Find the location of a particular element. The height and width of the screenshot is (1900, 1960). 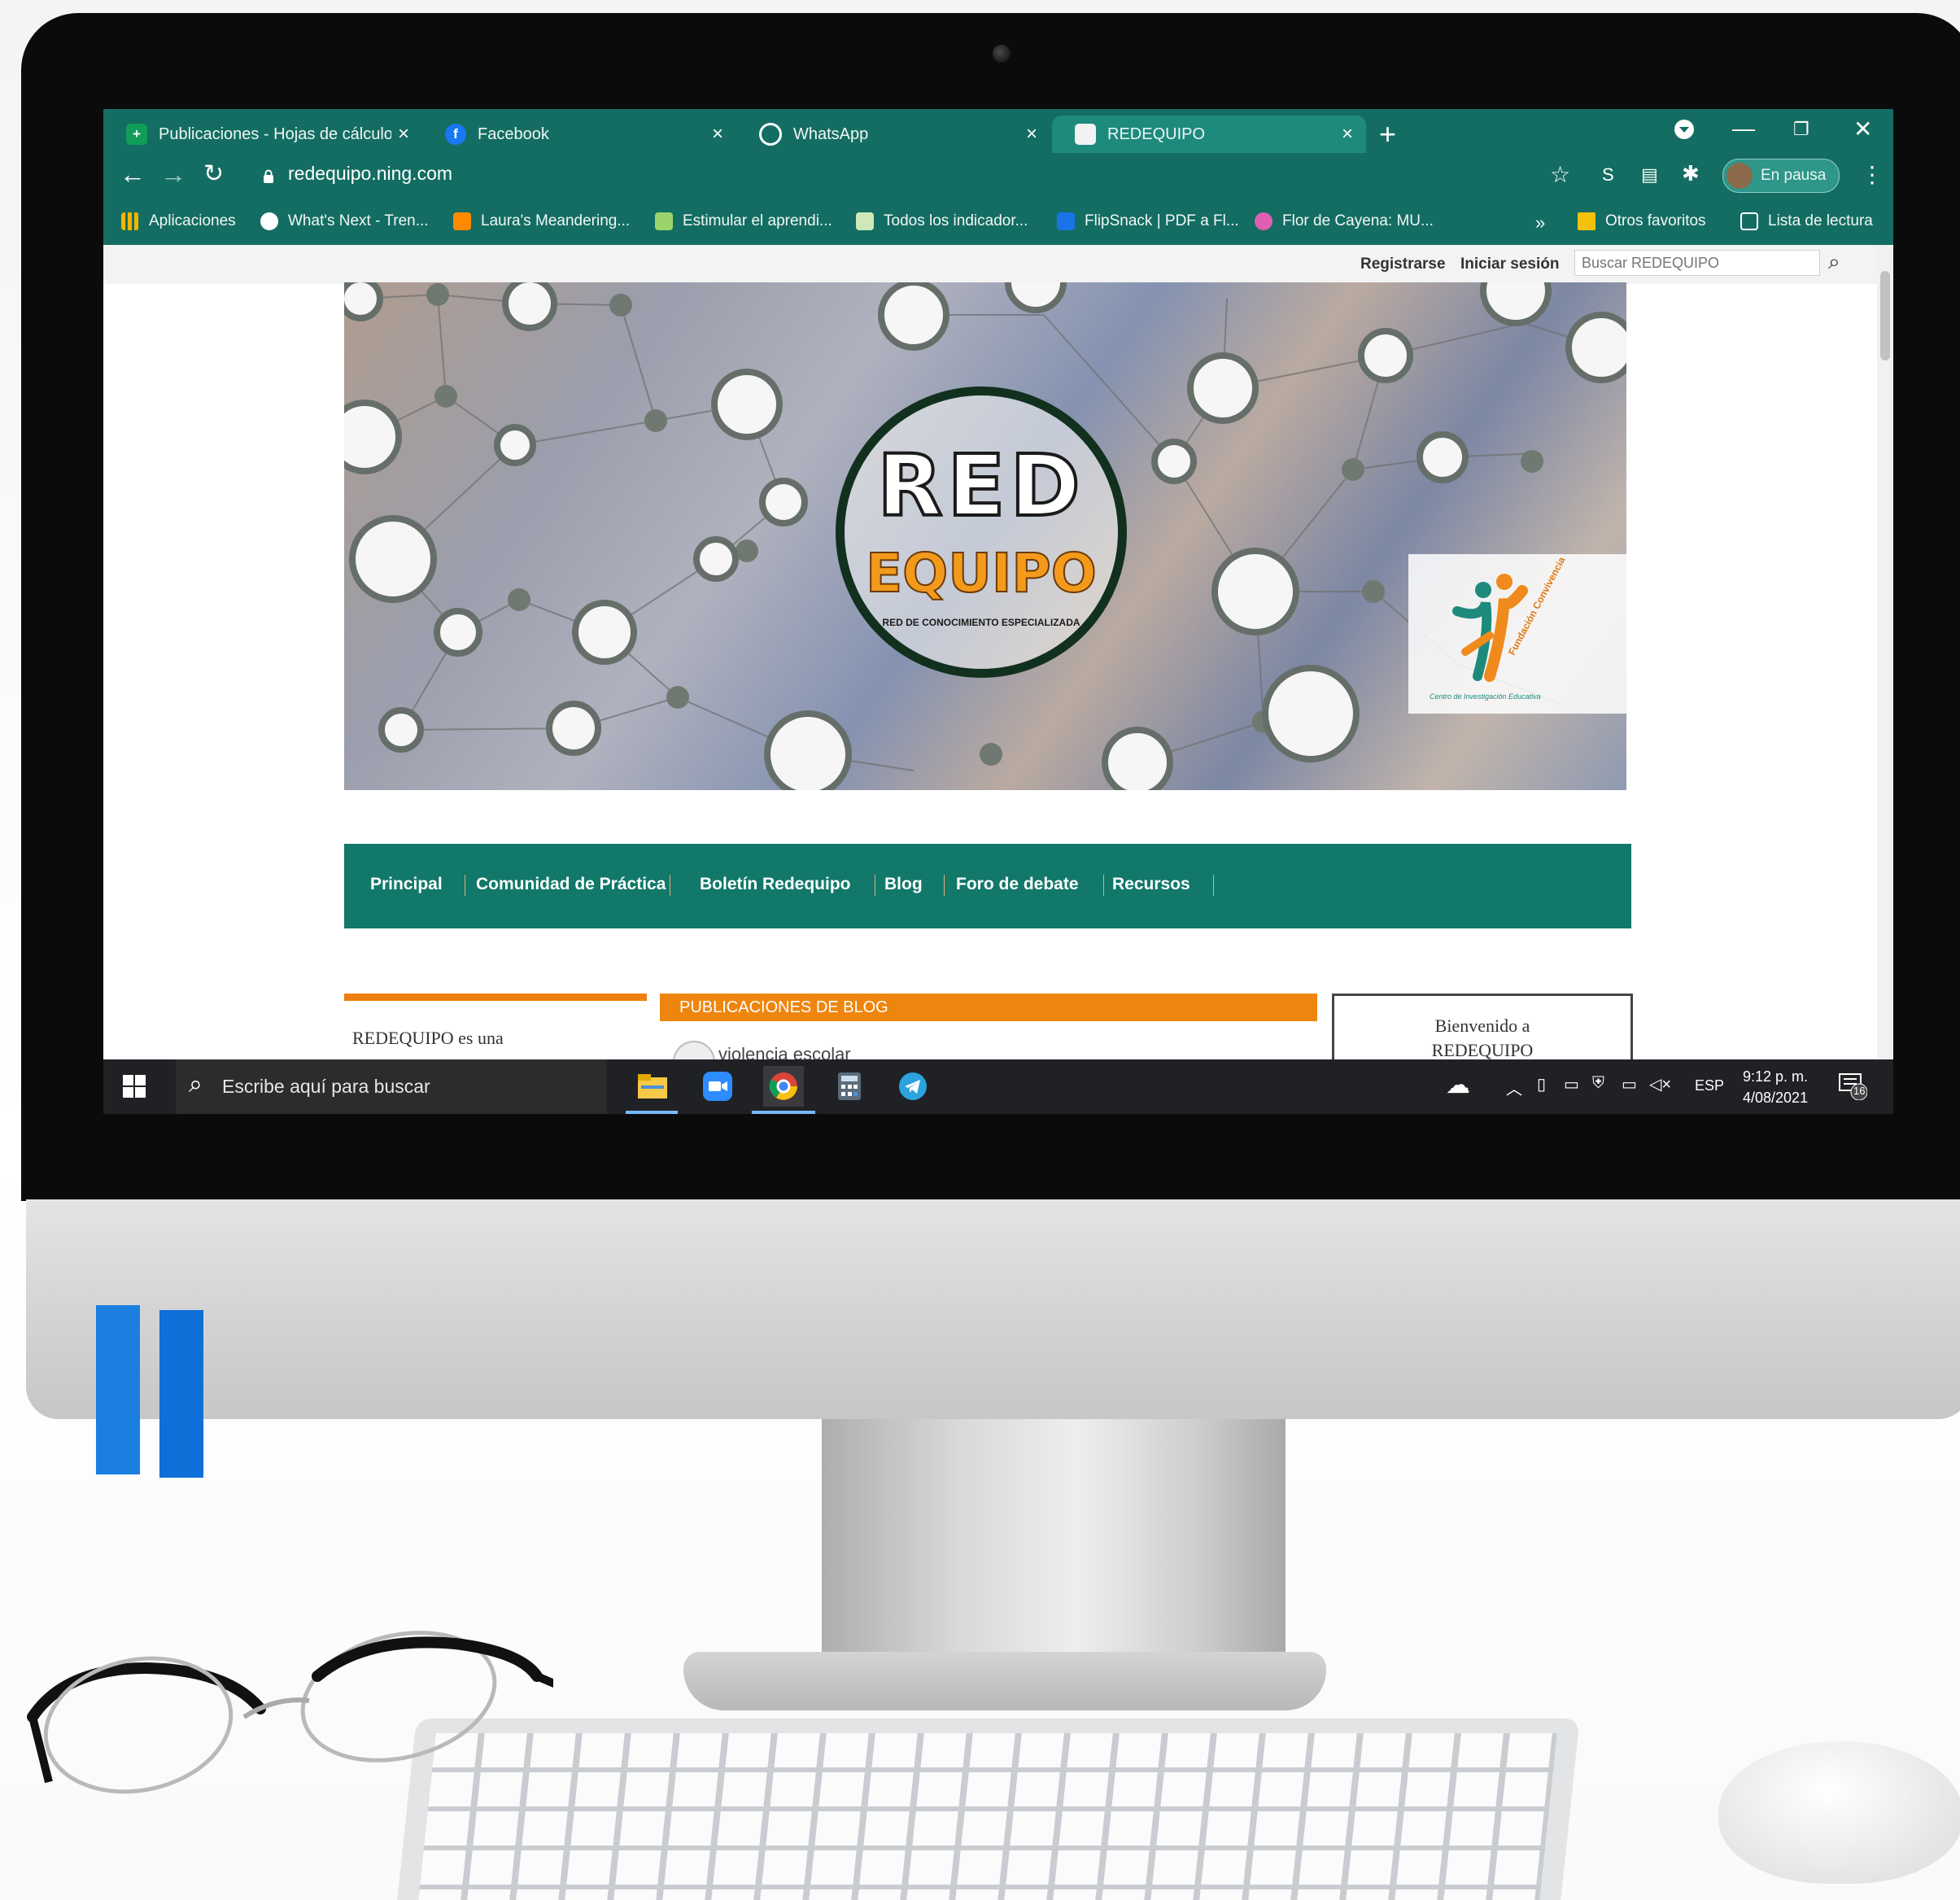

search-icon: ⌕ is located at coordinates (1842, 263).